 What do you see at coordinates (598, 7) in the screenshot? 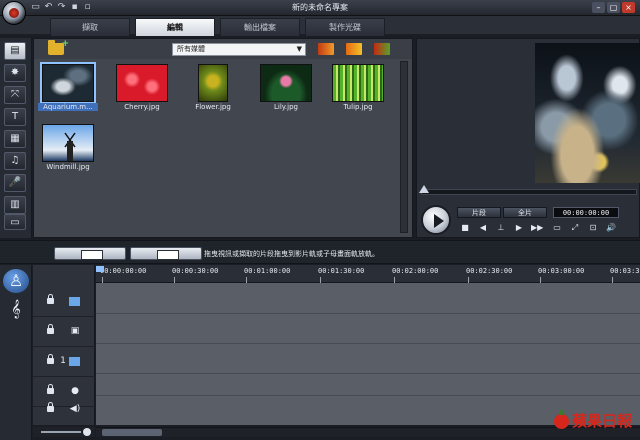
I see `minimize-icon: –` at bounding box center [598, 7].